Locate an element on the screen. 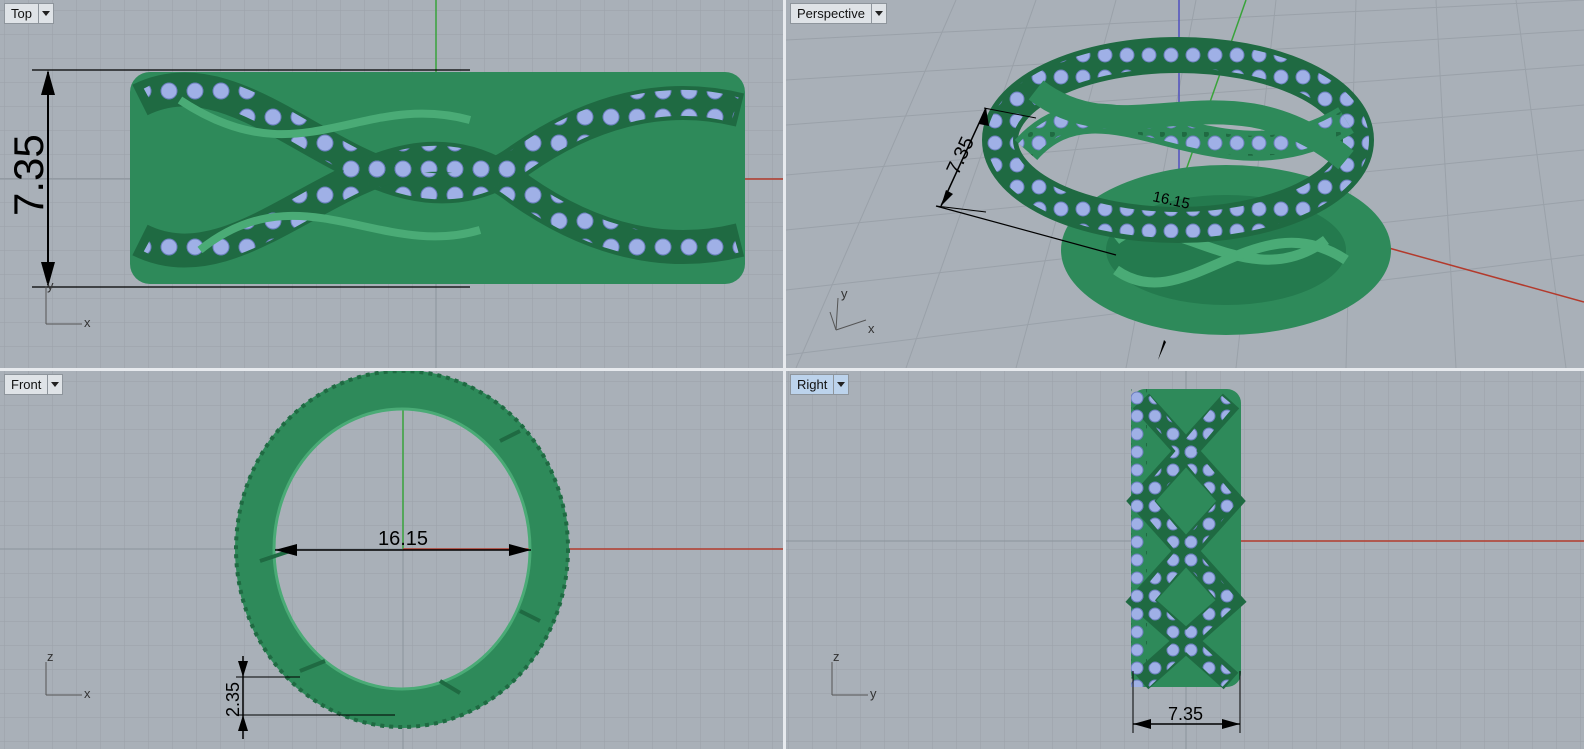 This screenshot has width=1584, height=749. viewport-tab-right: Right is located at coordinates (820, 384).